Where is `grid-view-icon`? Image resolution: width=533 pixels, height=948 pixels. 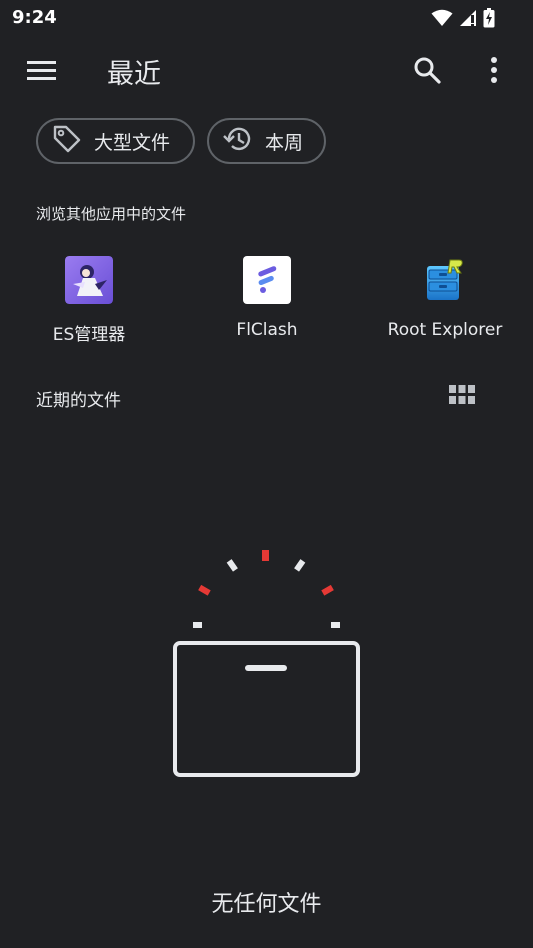 grid-view-icon is located at coordinates (462, 397).